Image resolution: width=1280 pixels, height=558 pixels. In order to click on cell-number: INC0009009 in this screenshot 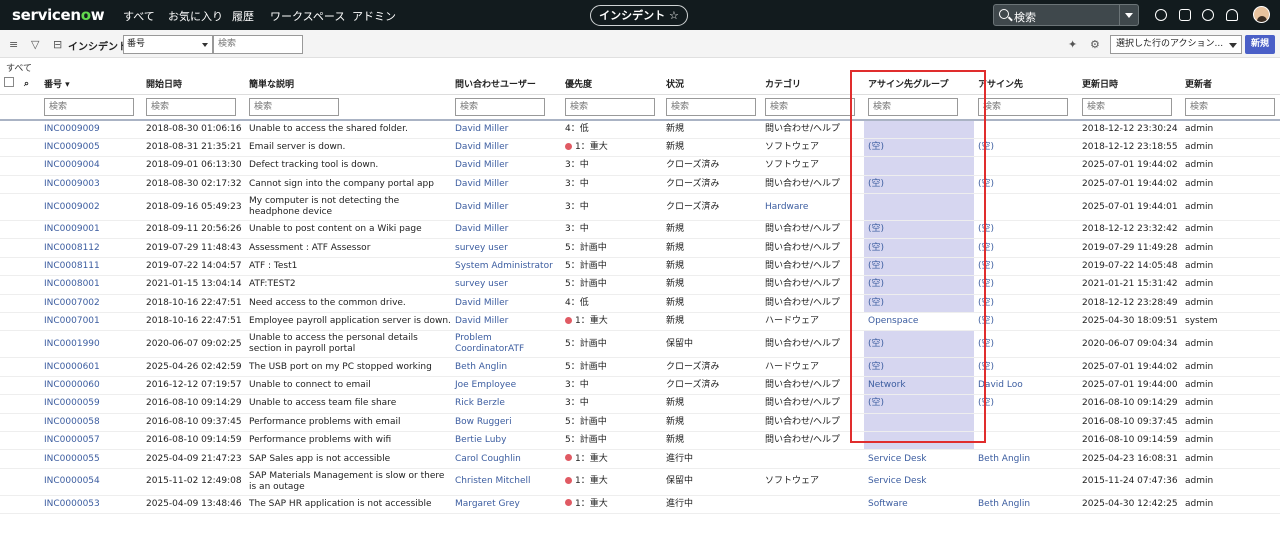, I will do `click(91, 129)`.